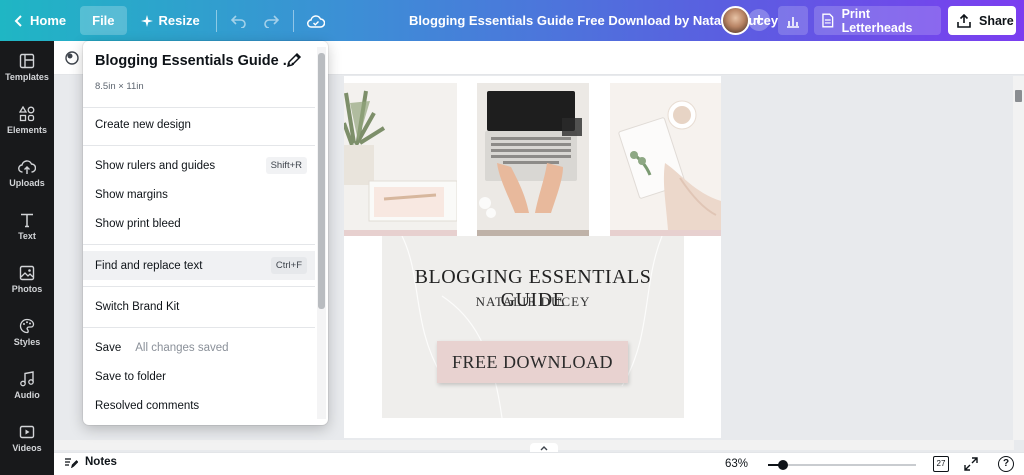 Image resolution: width=1024 pixels, height=475 pixels. Describe the element at coordinates (782, 465) in the screenshot. I see `zoom-slider-knob` at that location.